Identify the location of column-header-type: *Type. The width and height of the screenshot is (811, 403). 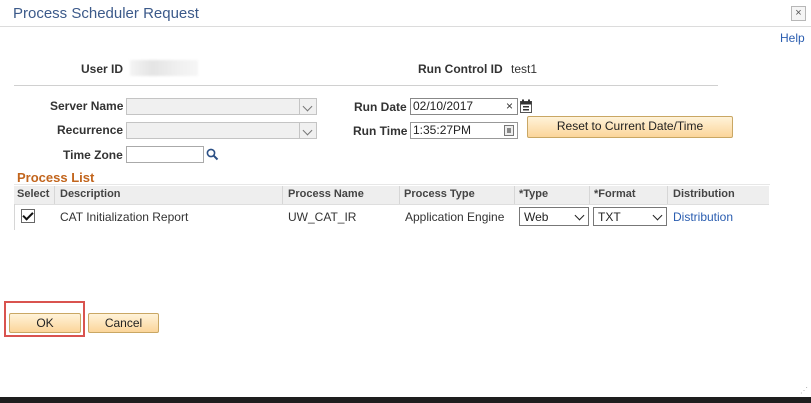
(534, 194).